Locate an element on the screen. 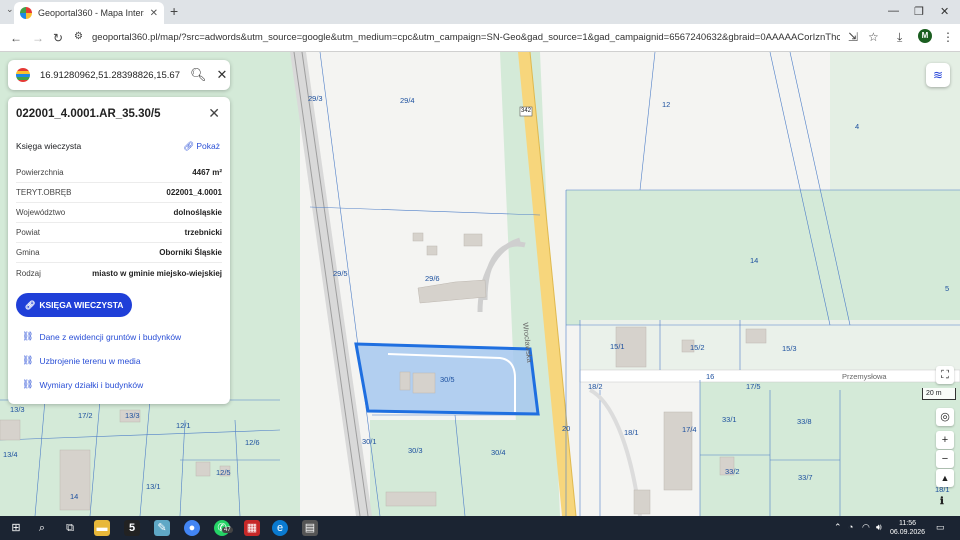 The image size is (960, 540). download-icon: ⤓ is located at coordinates (899, 37).